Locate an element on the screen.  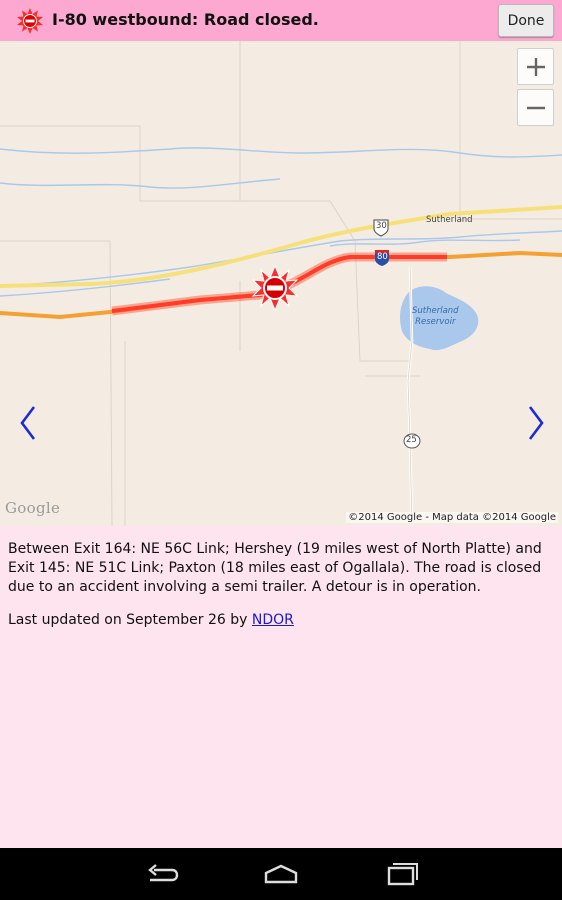
home-icon is located at coordinates (281, 874).